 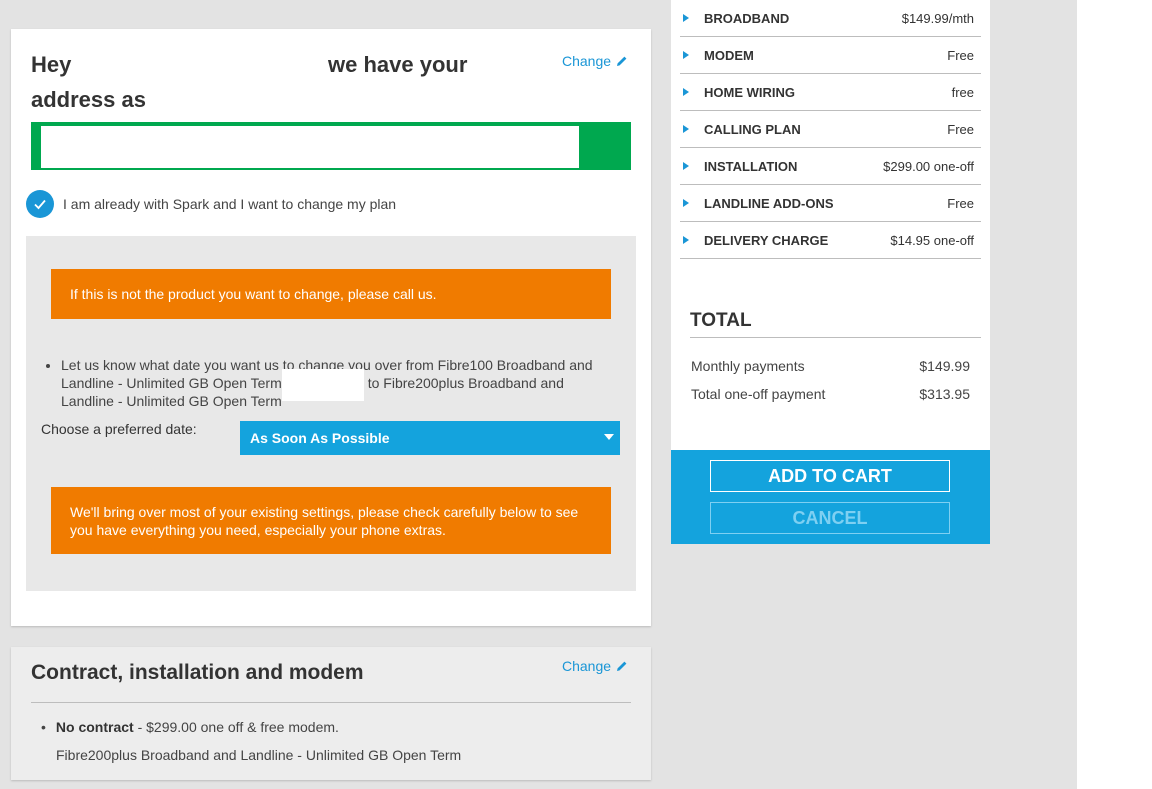 I want to click on summary-value: free, so click(x=962, y=92).